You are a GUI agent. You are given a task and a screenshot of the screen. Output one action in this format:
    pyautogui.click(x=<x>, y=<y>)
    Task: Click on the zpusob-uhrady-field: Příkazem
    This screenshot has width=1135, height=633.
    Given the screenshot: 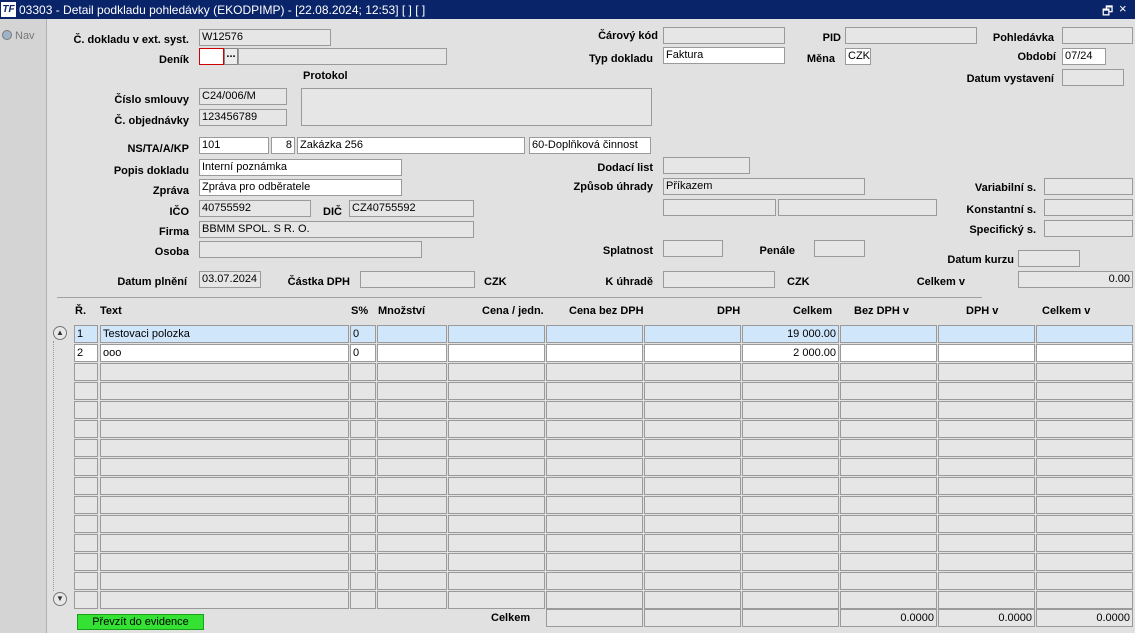 What is the action you would take?
    pyautogui.click(x=764, y=186)
    